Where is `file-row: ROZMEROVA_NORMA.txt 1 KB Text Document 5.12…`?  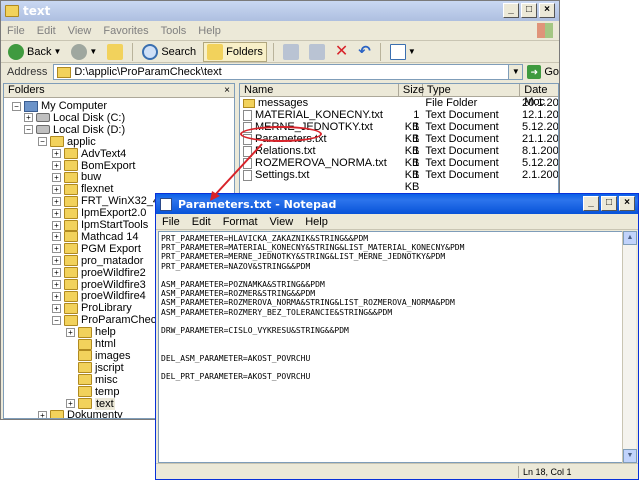
file-row: ROZMEROVA_NORMA.txt 1 KB Text Document 5.12… is located at coordinates (399, 169).